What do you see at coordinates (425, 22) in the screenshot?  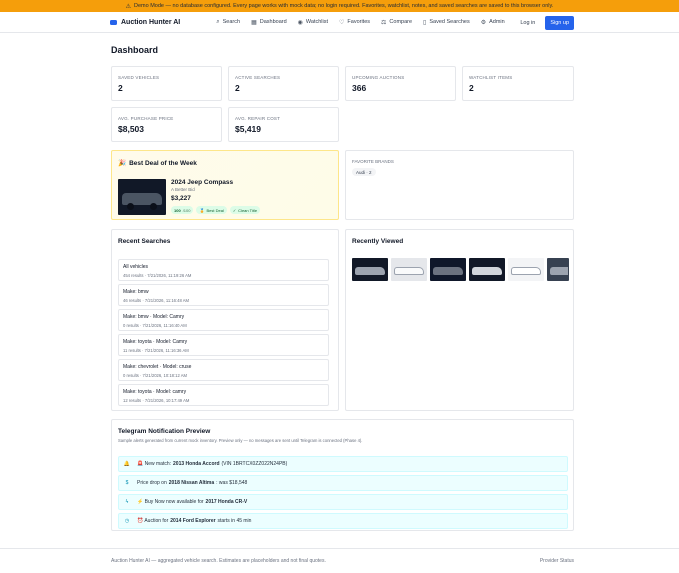 I see `bookmark-icon: ▯` at bounding box center [425, 22].